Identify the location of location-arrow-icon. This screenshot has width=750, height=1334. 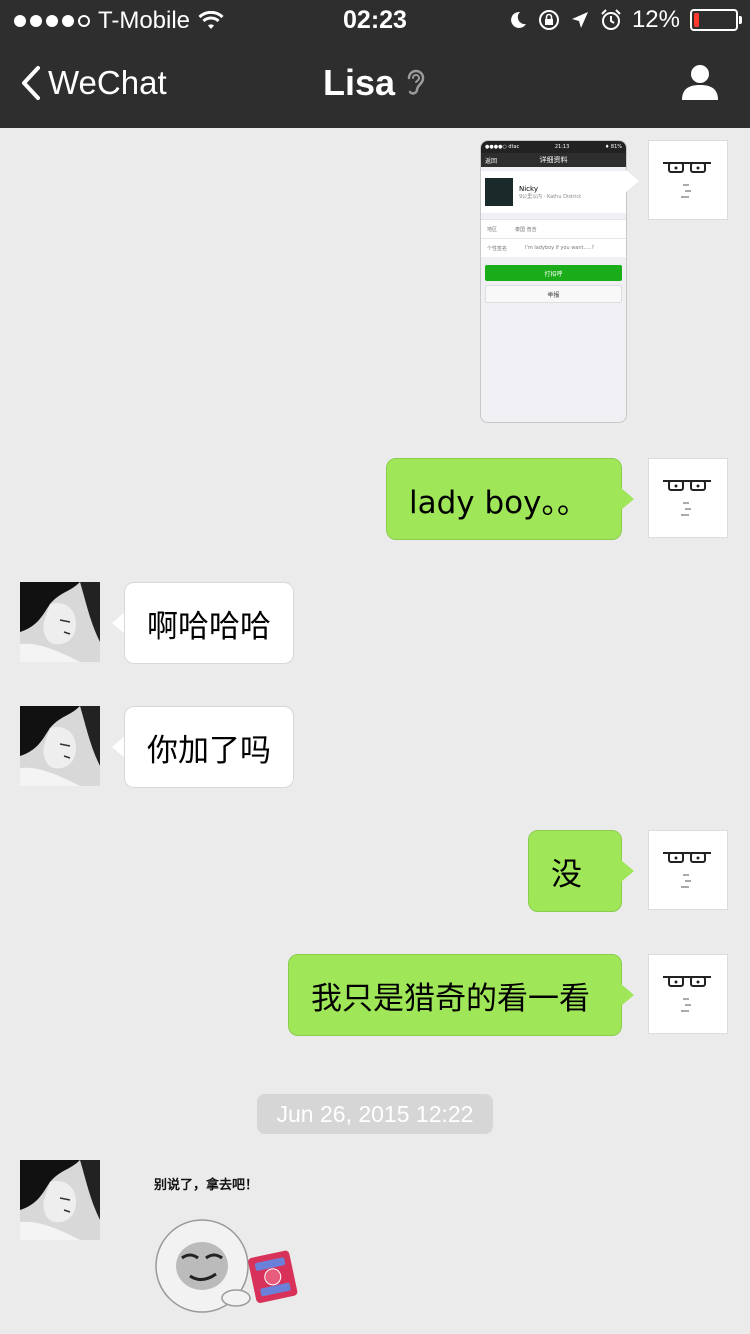
(579, 20).